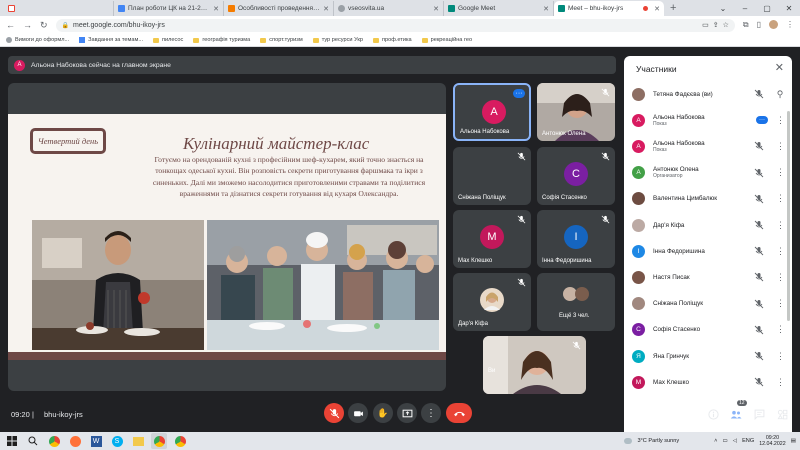 The width and height of the screenshot is (800, 450). I want to click on participant-row: Валентина Цимбалюк ⋮, so click(708, 199).